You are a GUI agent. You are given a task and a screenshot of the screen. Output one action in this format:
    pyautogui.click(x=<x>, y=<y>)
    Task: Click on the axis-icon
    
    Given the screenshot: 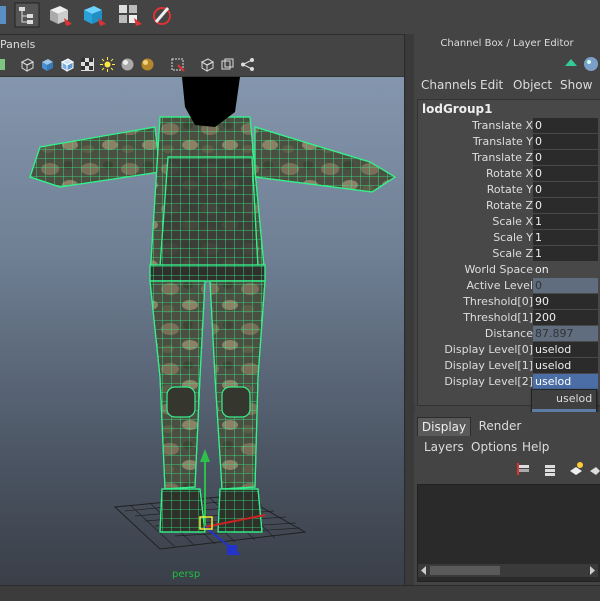 What is the action you would take?
    pyautogui.click(x=571, y=62)
    